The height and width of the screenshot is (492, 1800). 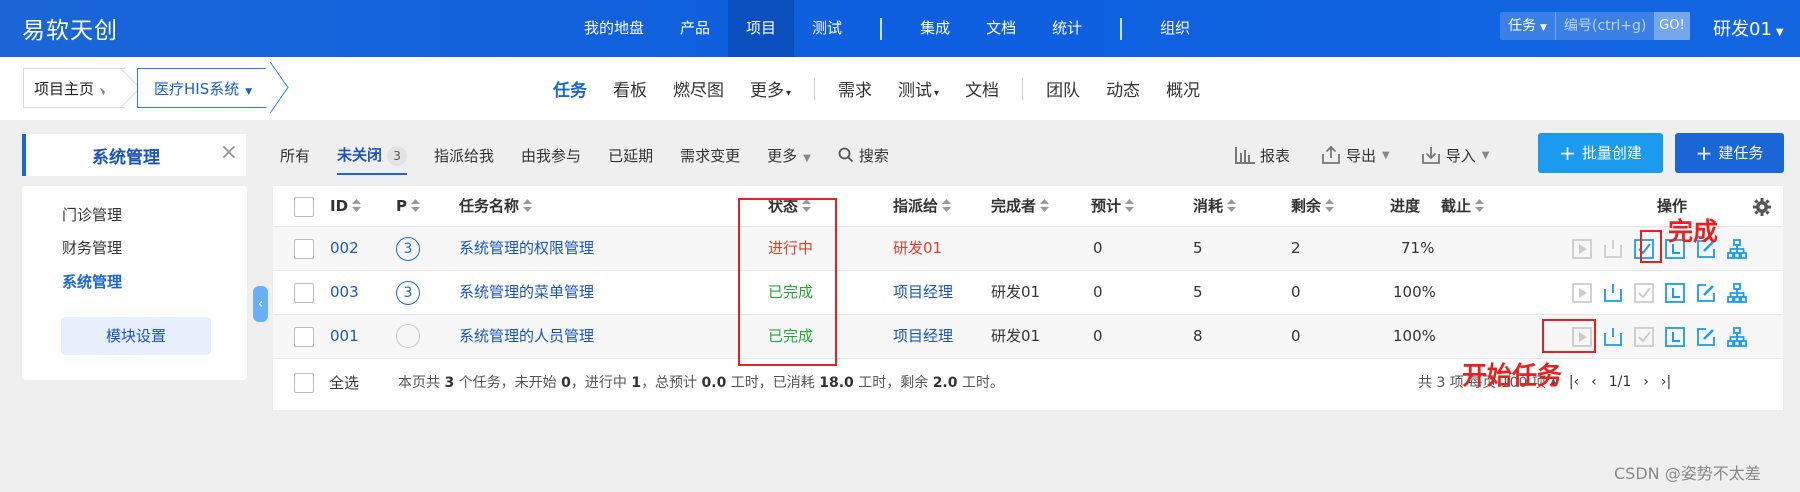 I want to click on finish-highlight-box, so click(x=1651, y=246).